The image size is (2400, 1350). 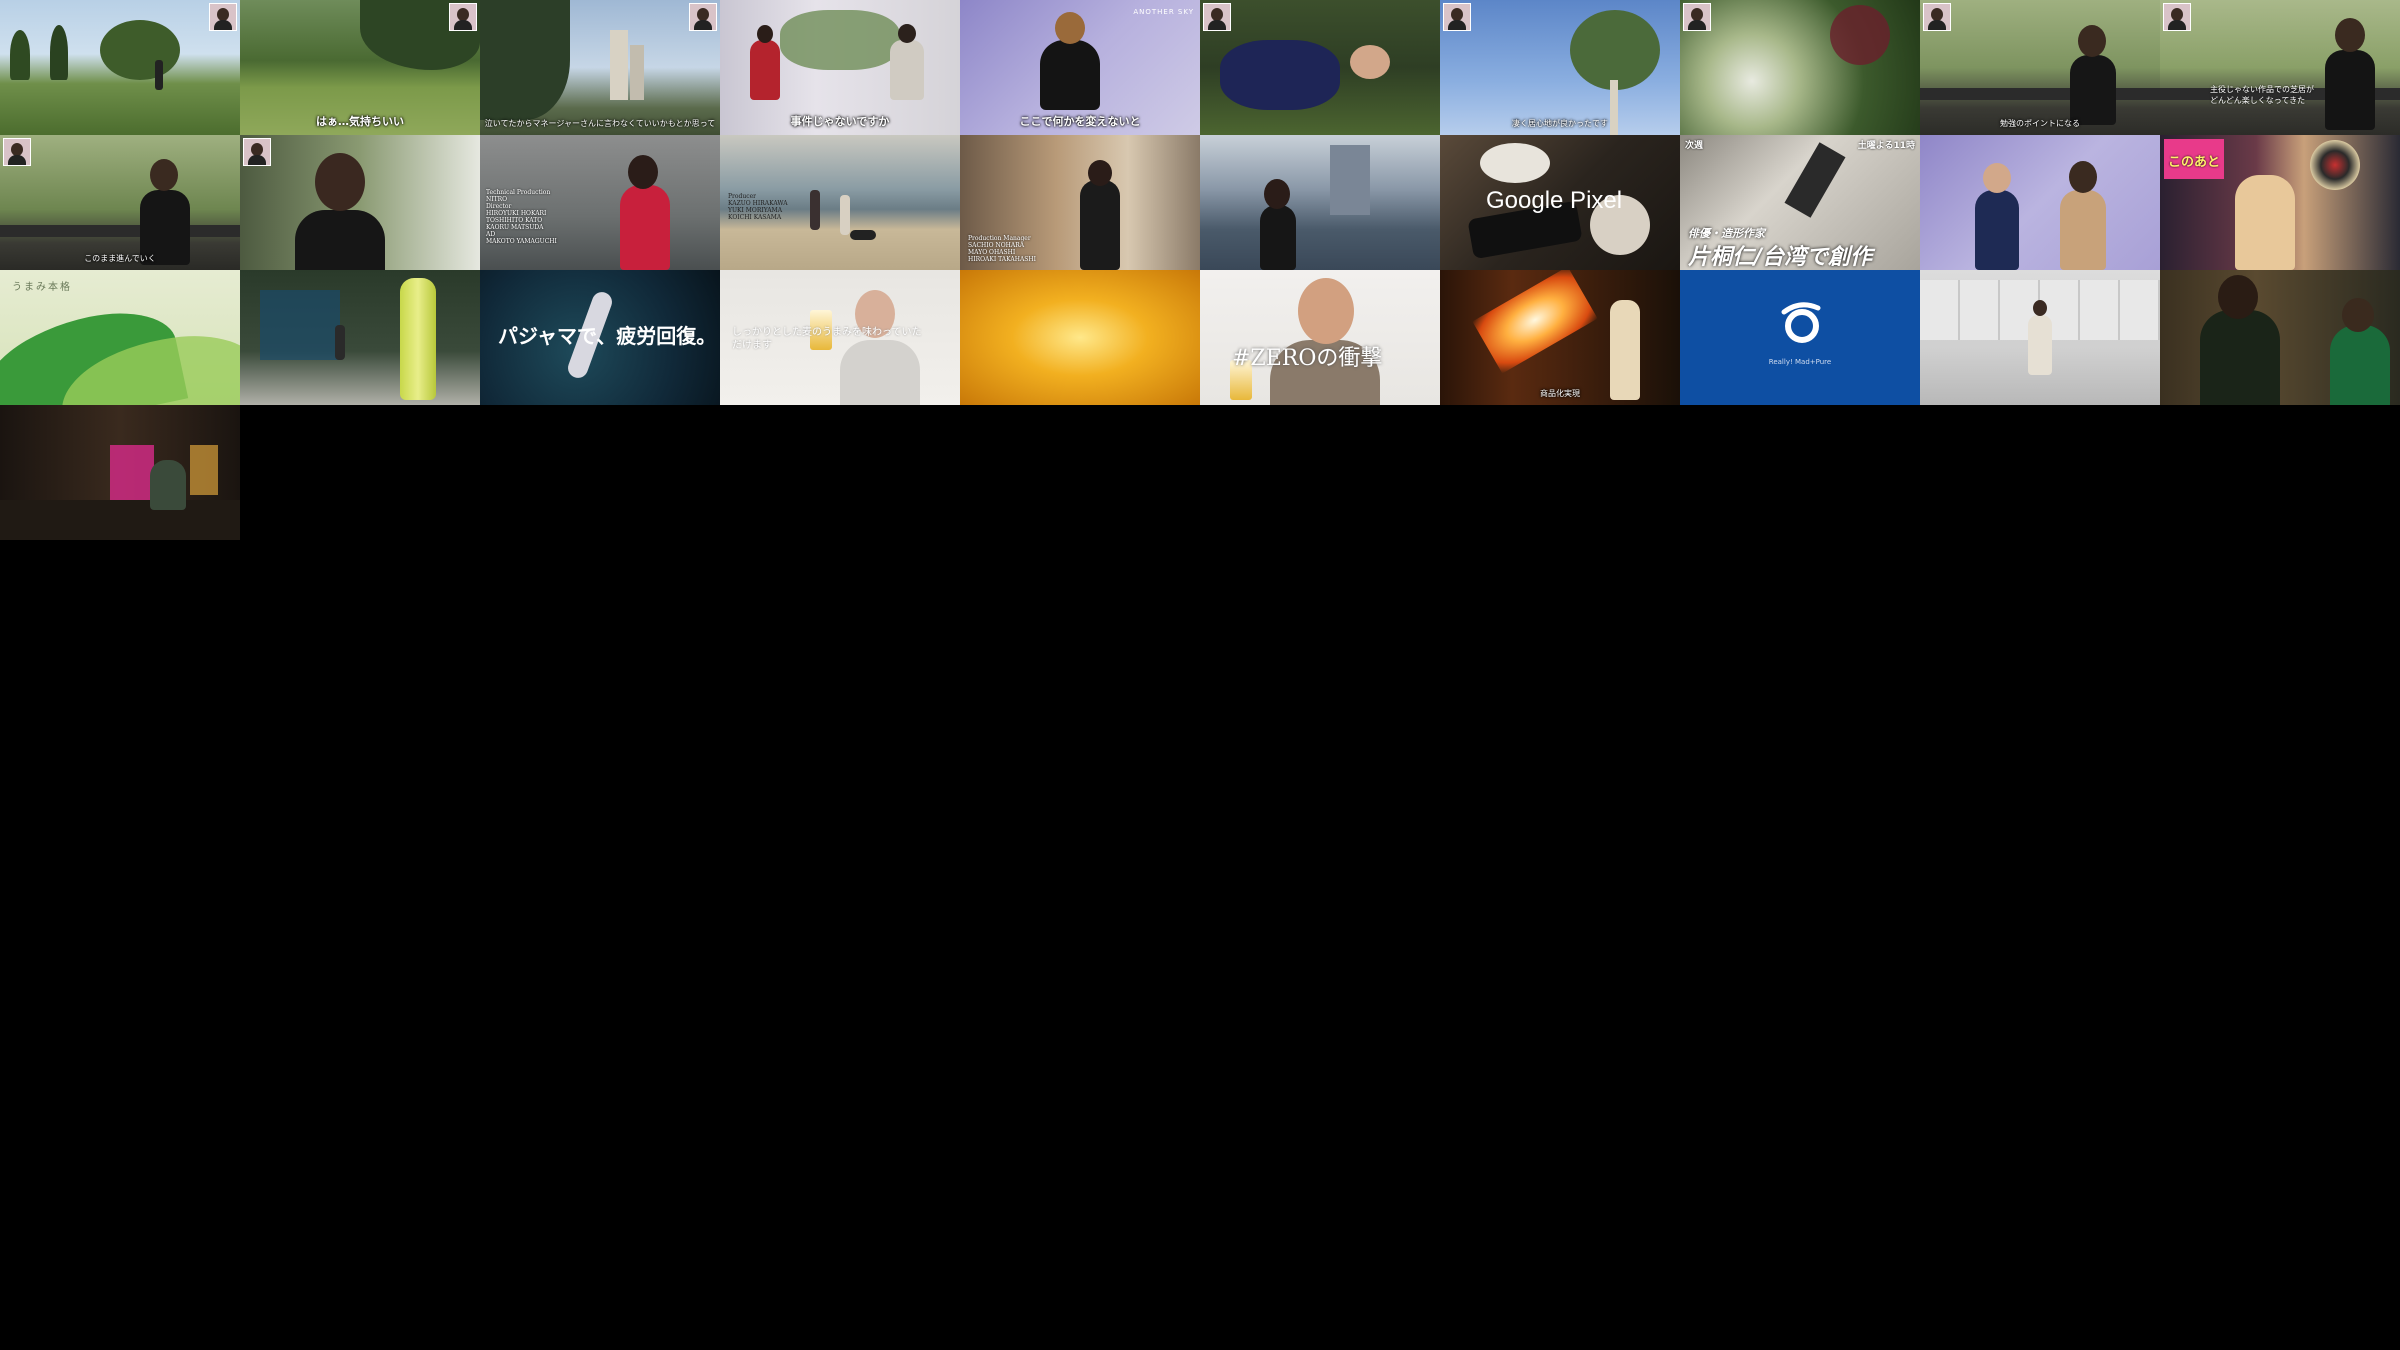 What do you see at coordinates (120, 520) in the screenshot?
I see `counter` at bounding box center [120, 520].